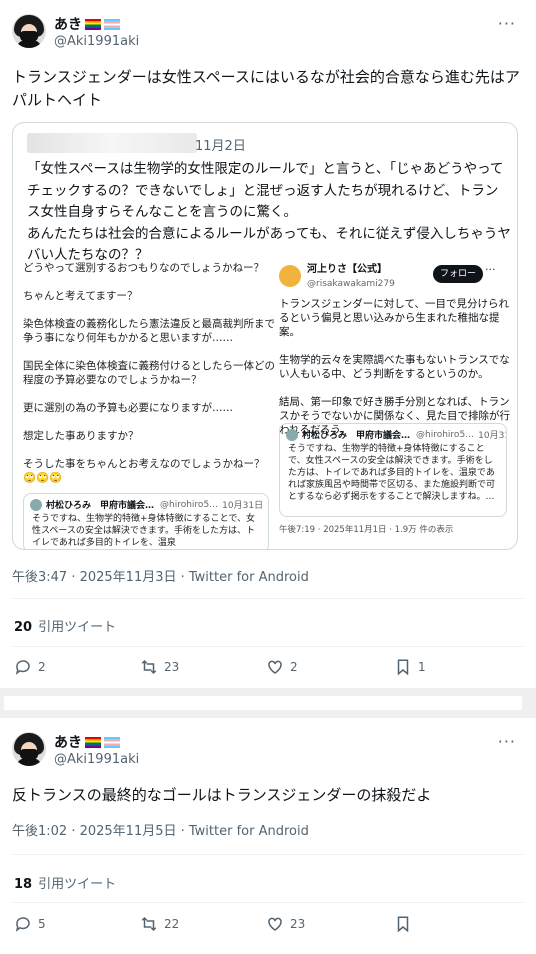  I want to click on reply-button: 5, so click(30, 924).